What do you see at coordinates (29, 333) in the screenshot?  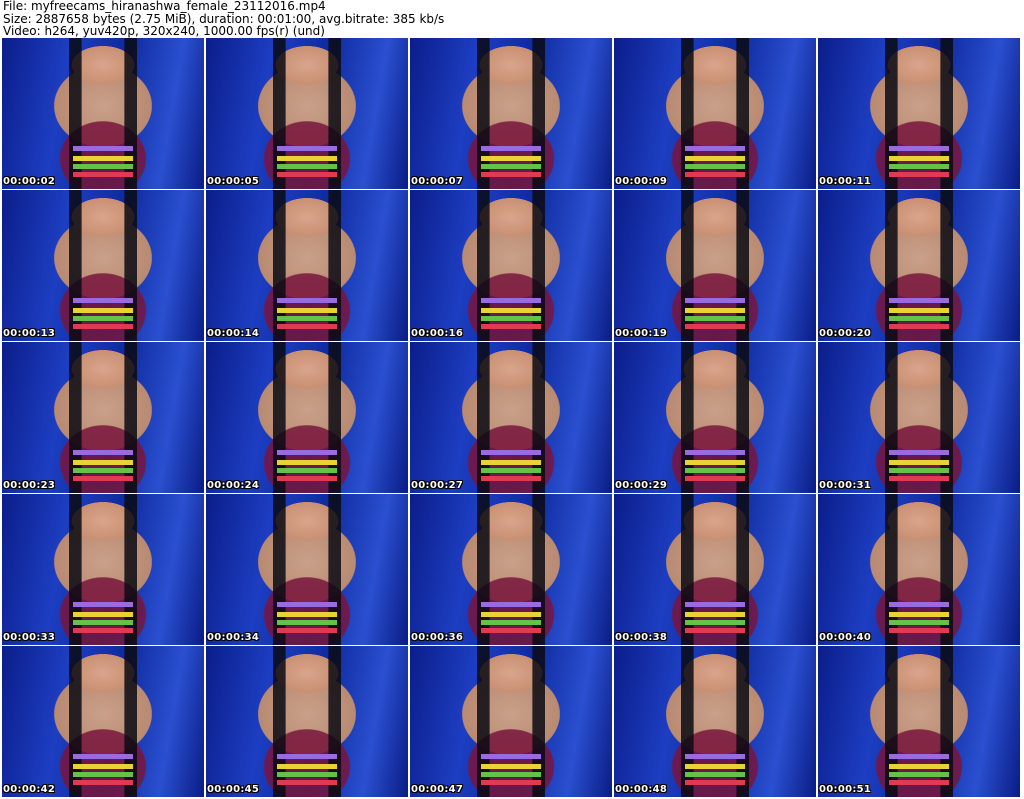 I see `frame-timestamp: 00:00:13` at bounding box center [29, 333].